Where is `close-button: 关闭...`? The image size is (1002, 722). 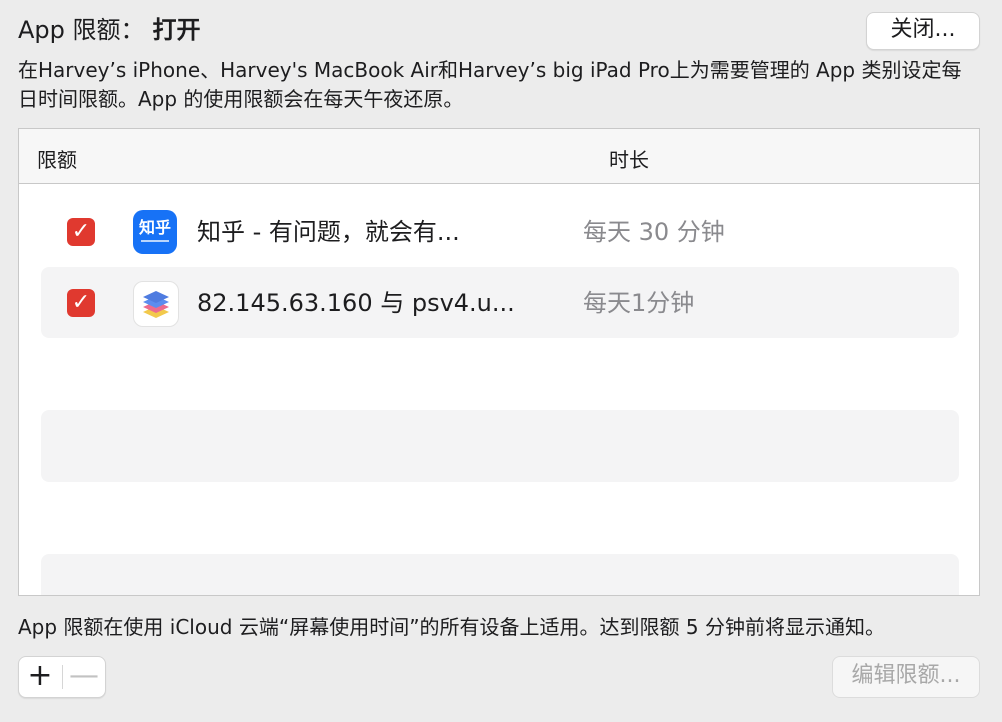 close-button: 关闭... is located at coordinates (923, 31).